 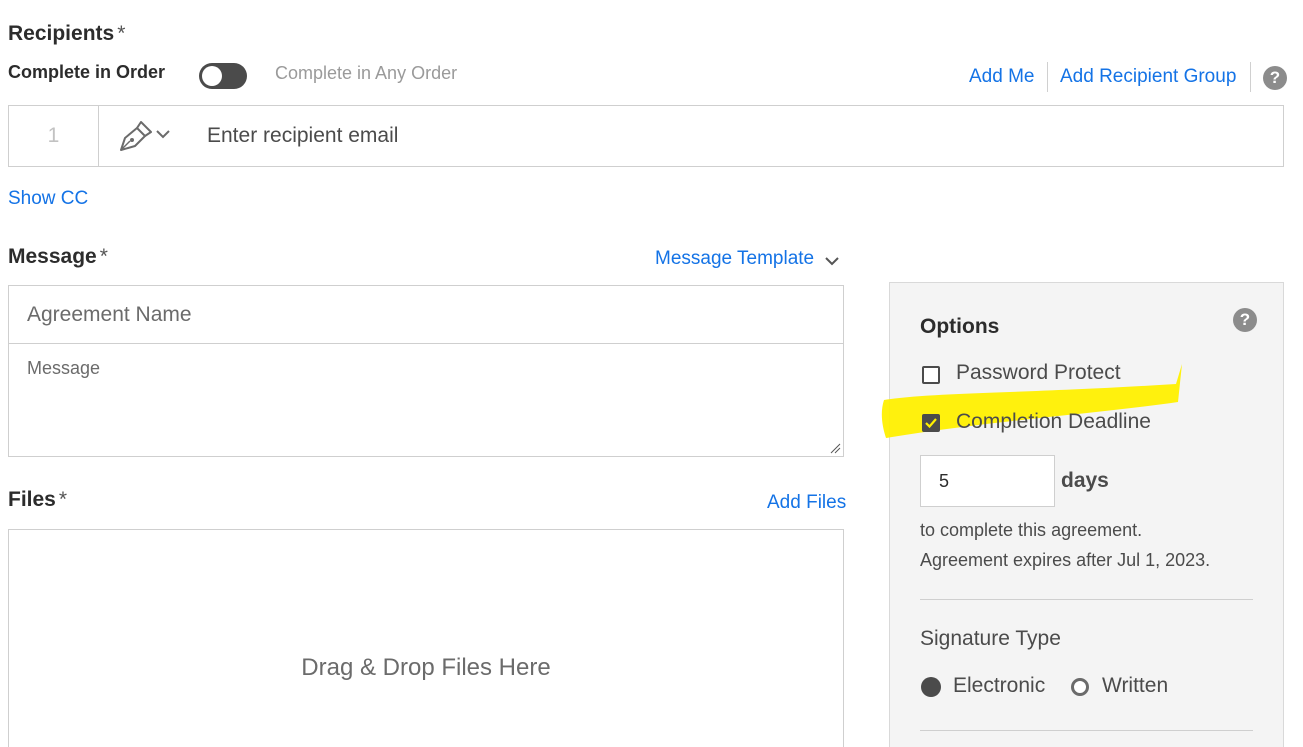 I want to click on checkmark-icon, so click(x=931, y=423).